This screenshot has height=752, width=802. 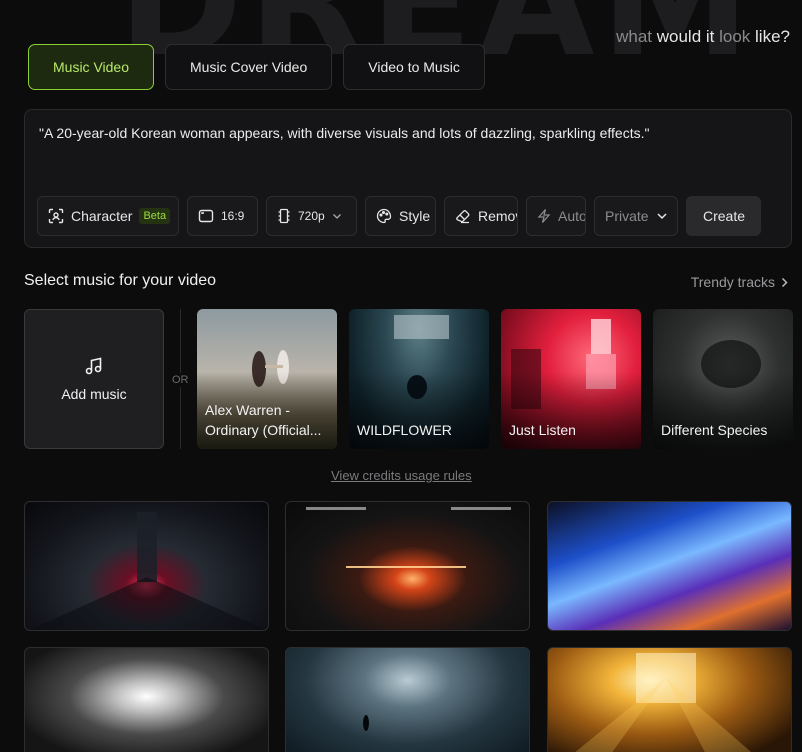 I want to click on palette-icon, so click(x=384, y=216).